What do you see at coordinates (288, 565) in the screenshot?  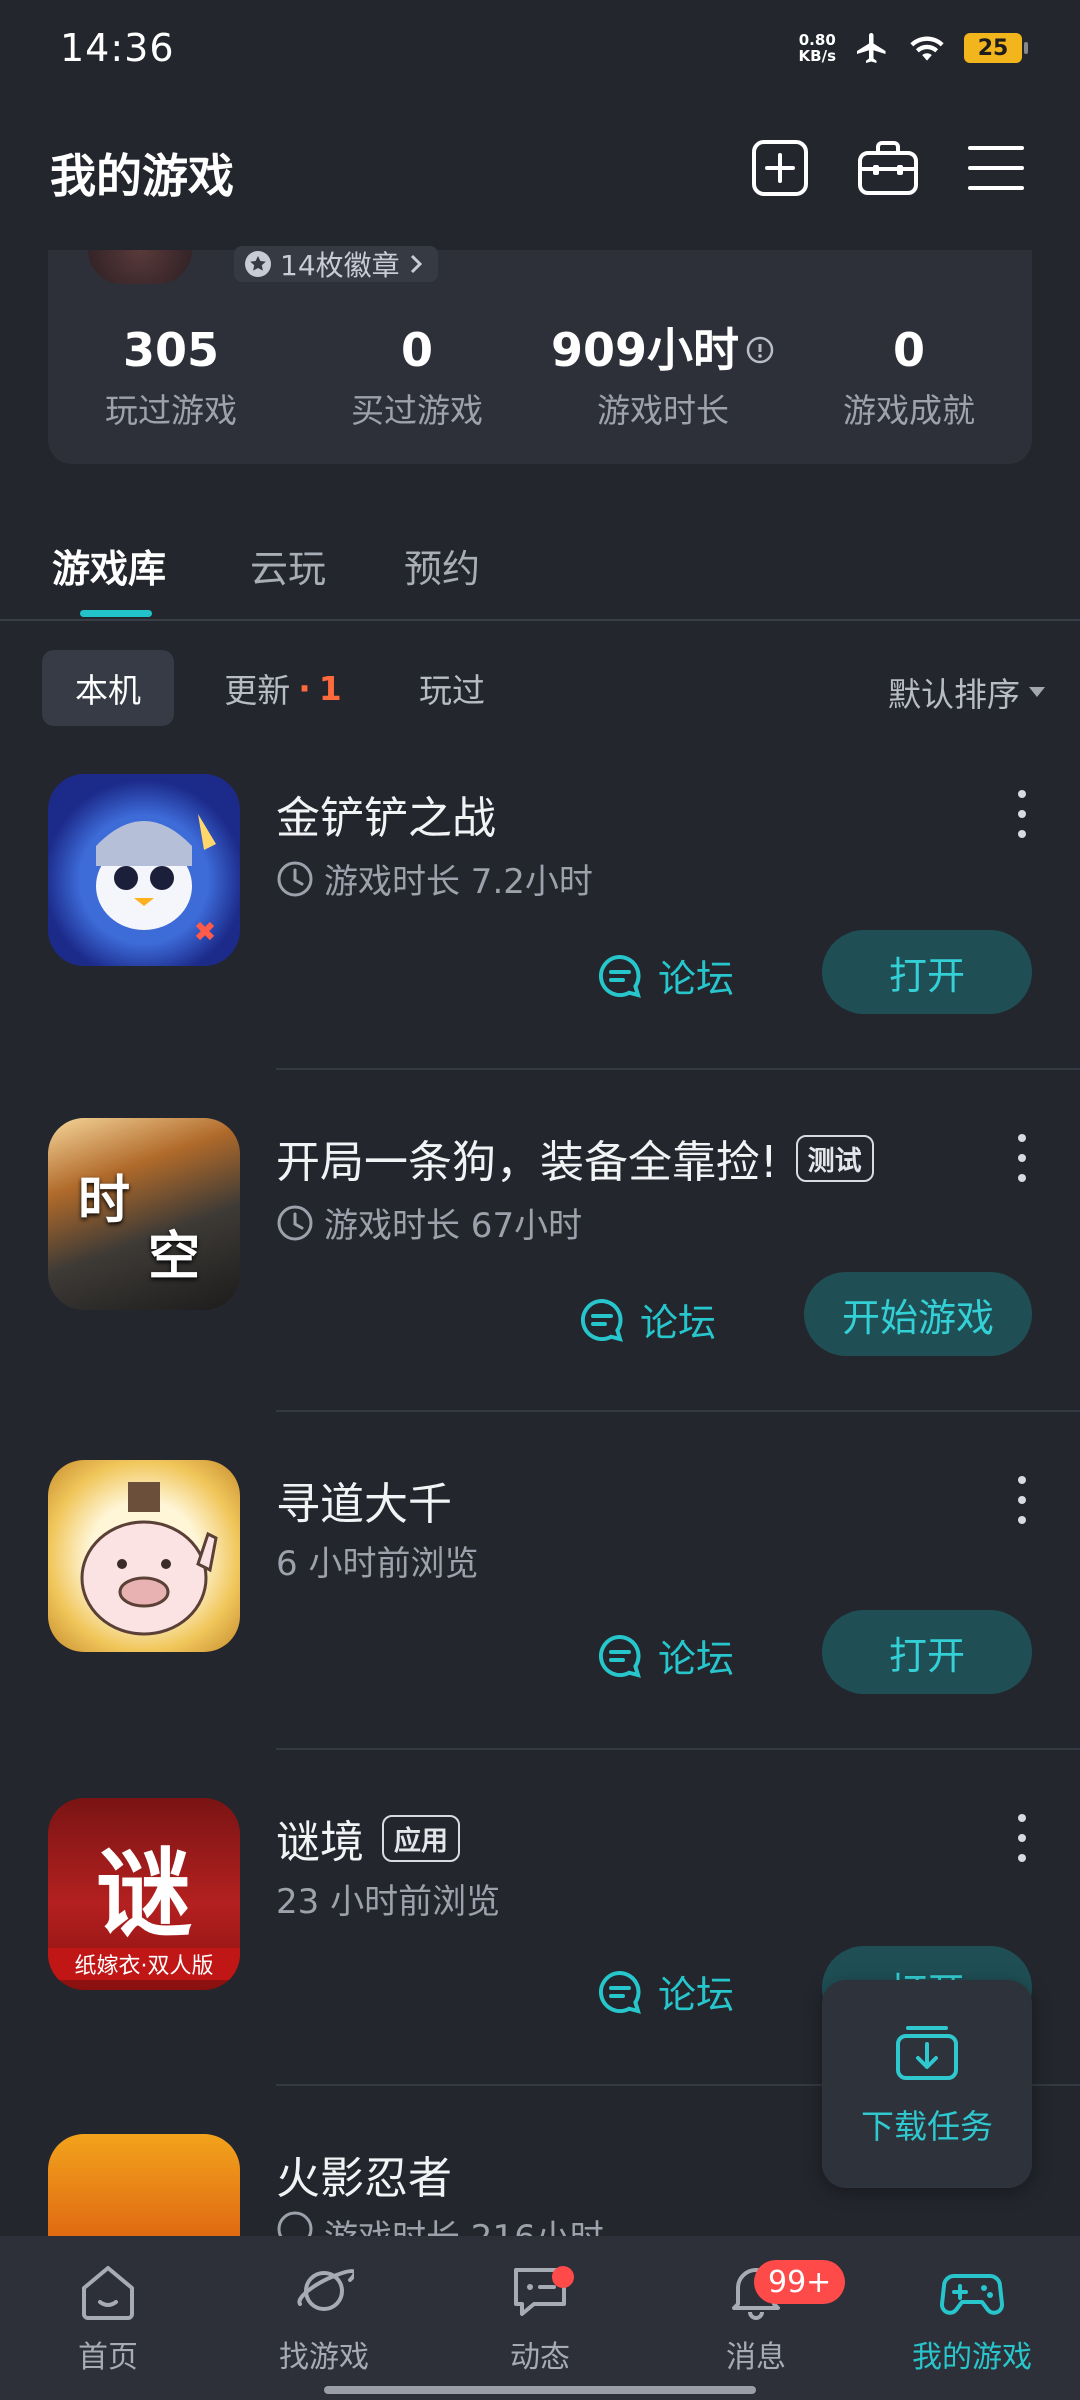 I see `tab-cloud-play: 云玩` at bounding box center [288, 565].